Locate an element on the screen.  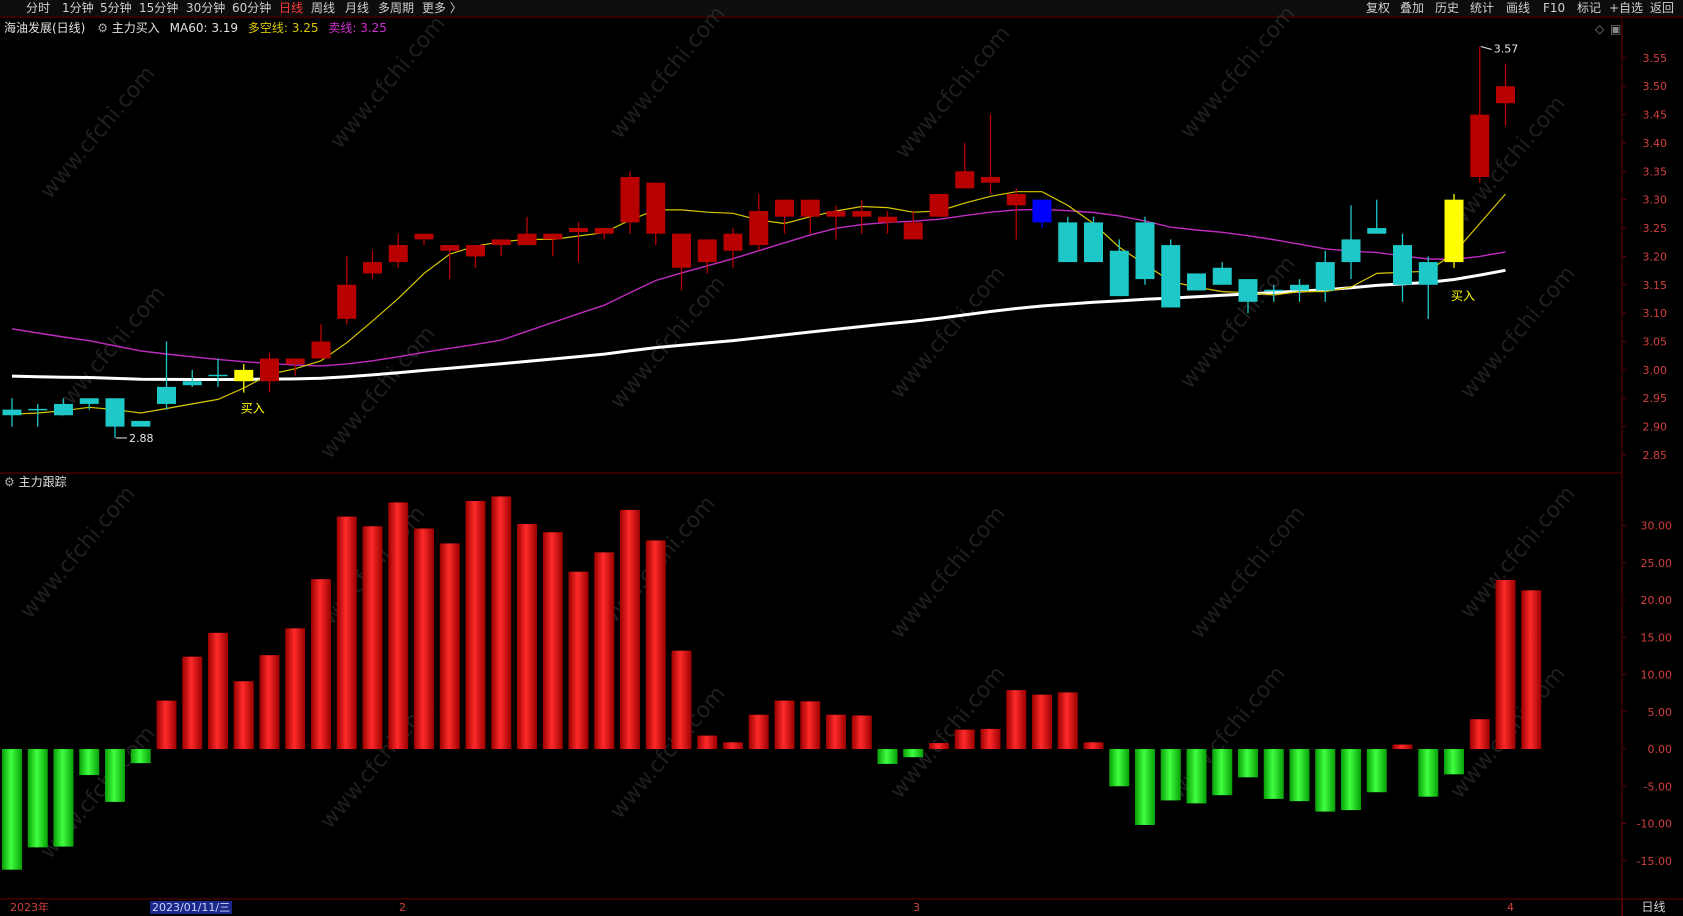
y-tick-label: 3.40 is located at coordinates (1655, 143).